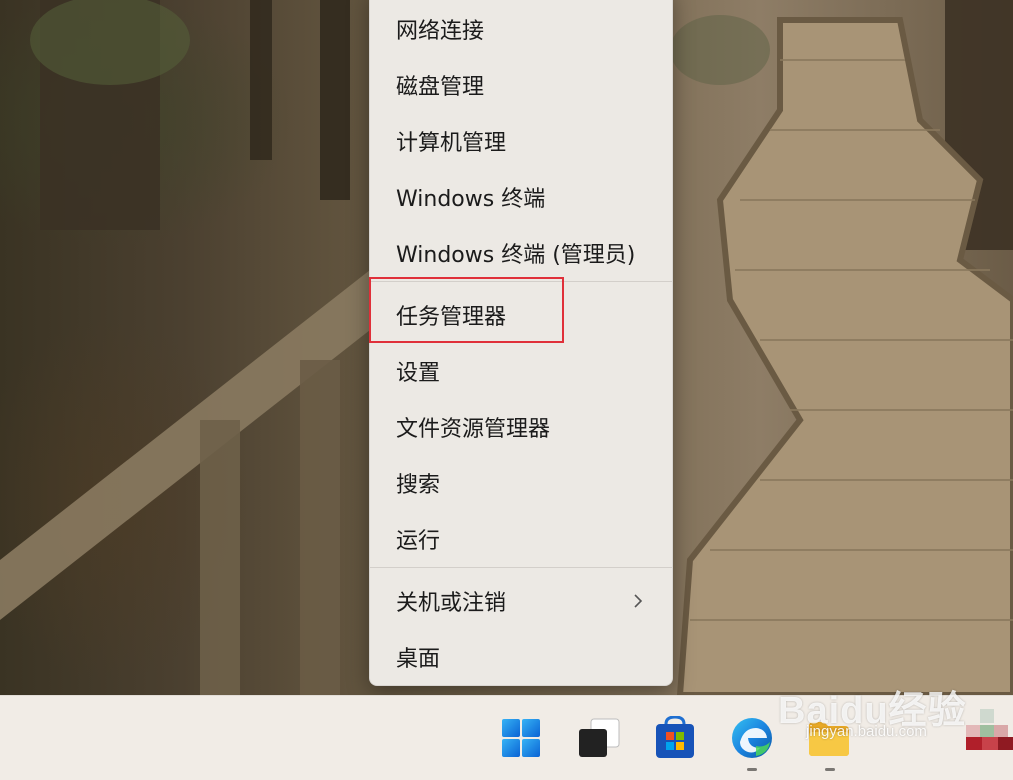  I want to click on menu-item-windows-terminal: Windows 终端, so click(521, 197).